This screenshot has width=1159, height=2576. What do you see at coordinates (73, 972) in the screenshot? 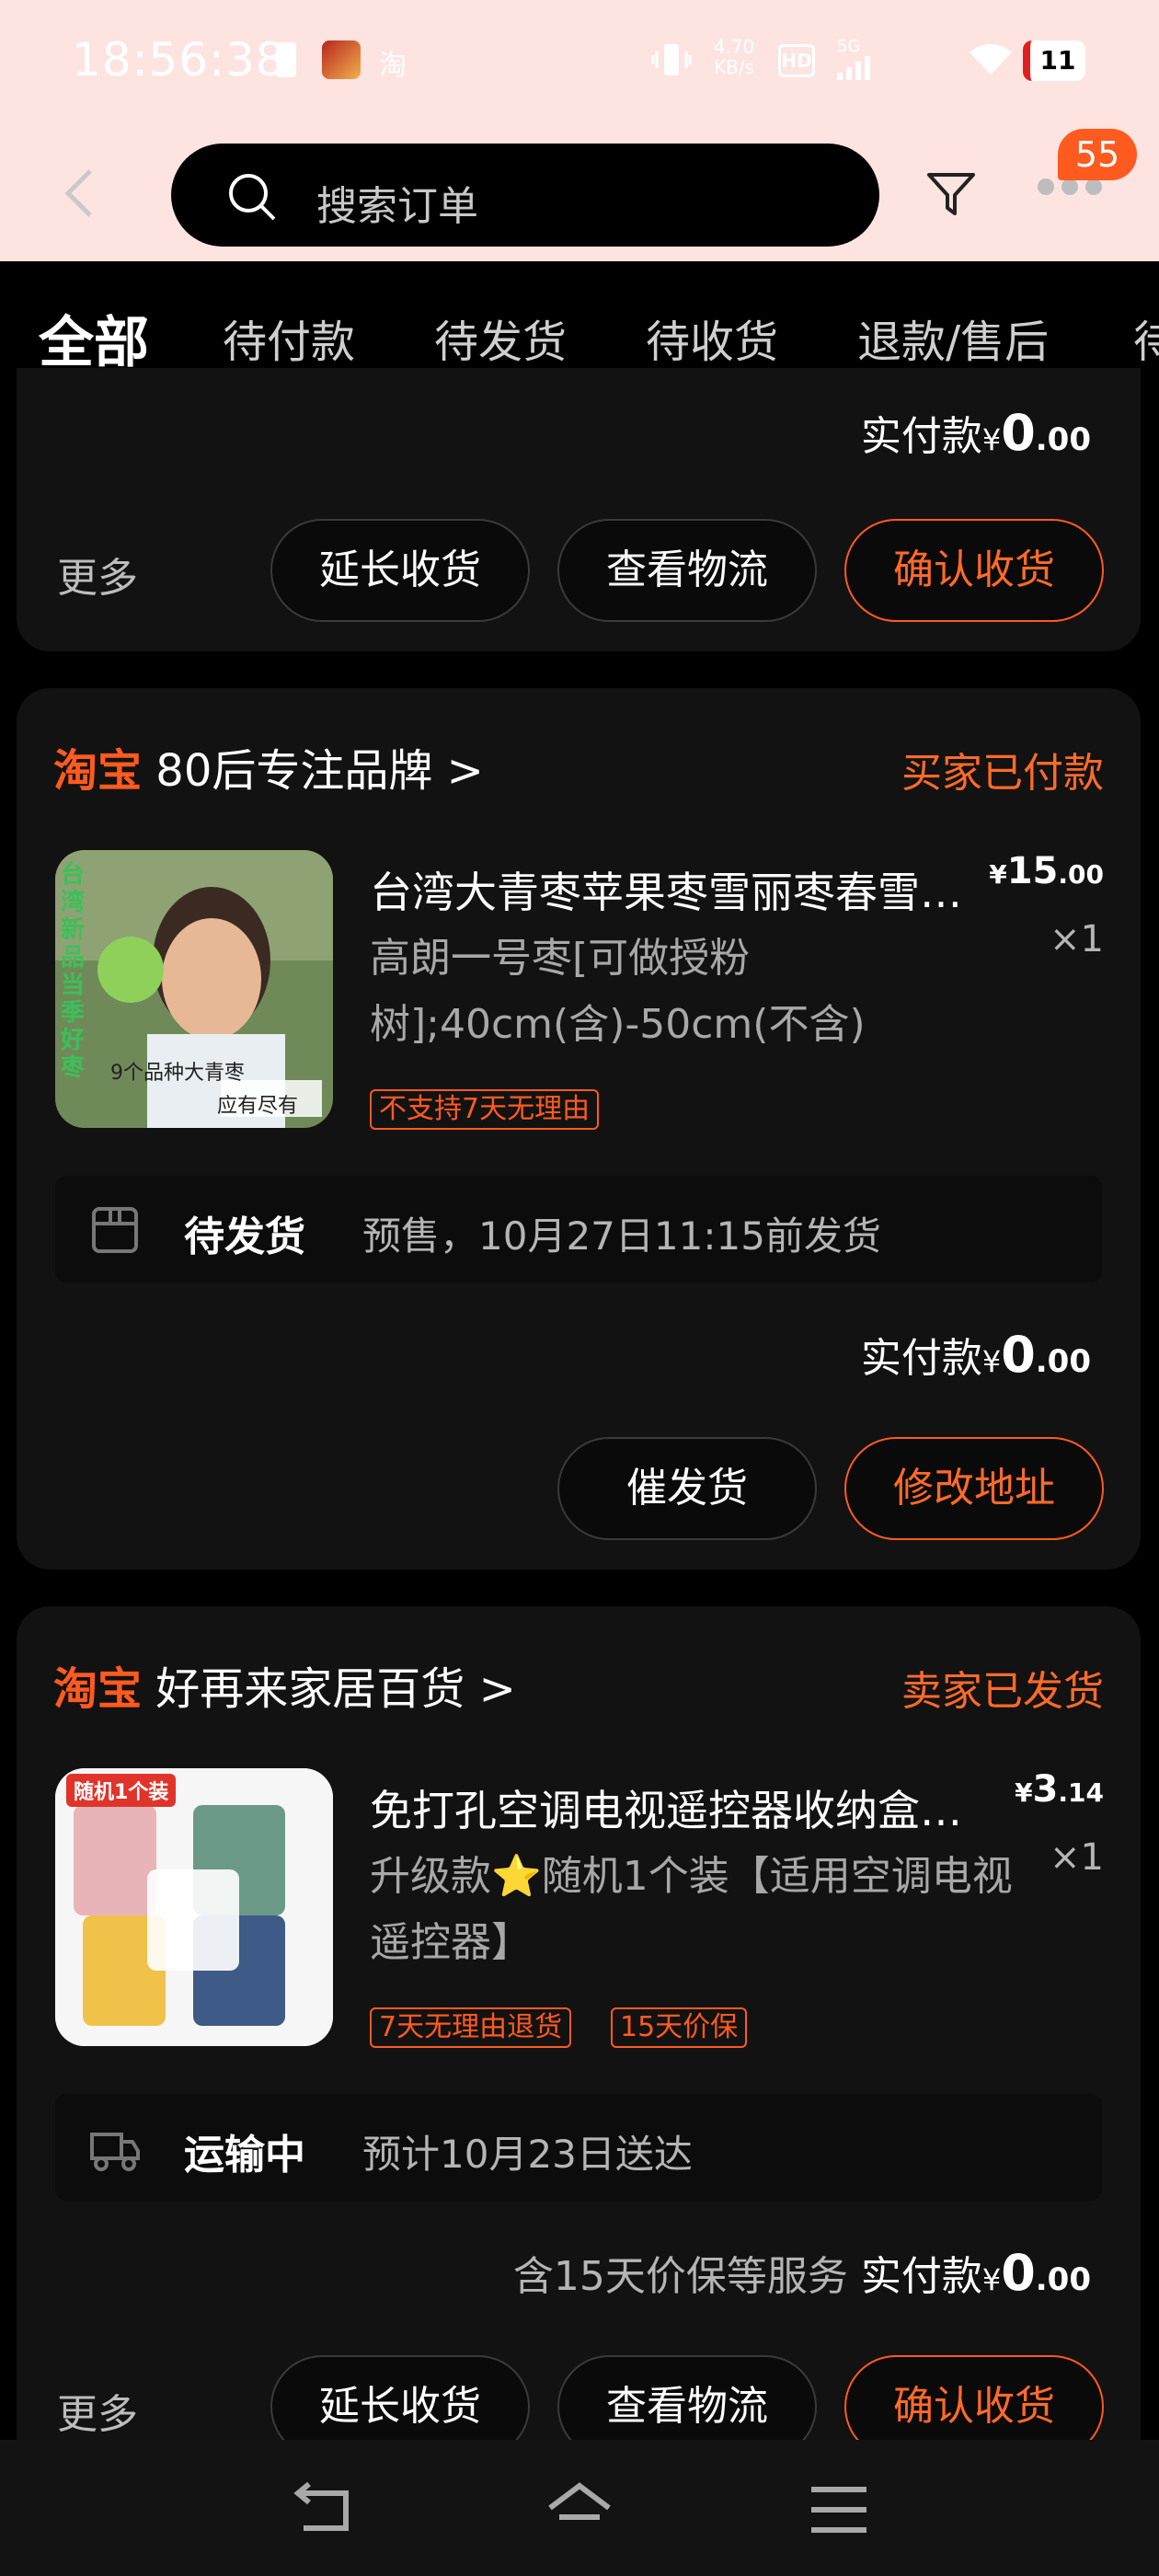
I see `thumbnail-caption: 台湾新品当季好枣` at bounding box center [73, 972].